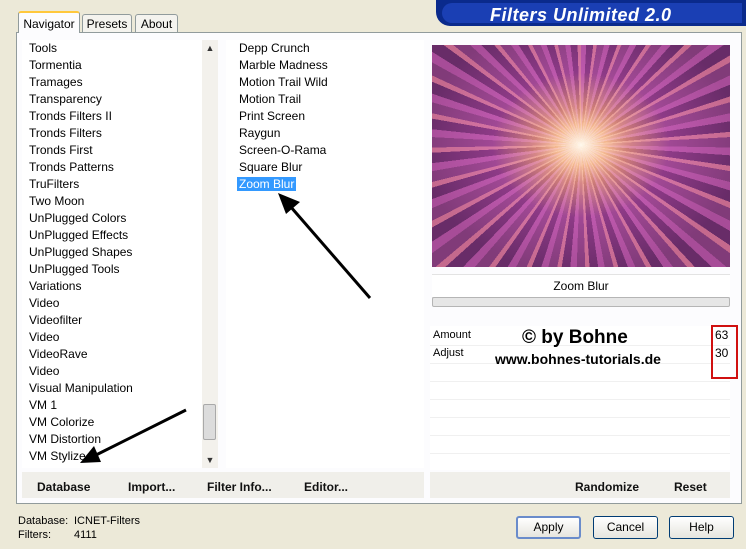 This screenshot has width=746, height=549. I want to click on category-item: Transparency, so click(112, 99).